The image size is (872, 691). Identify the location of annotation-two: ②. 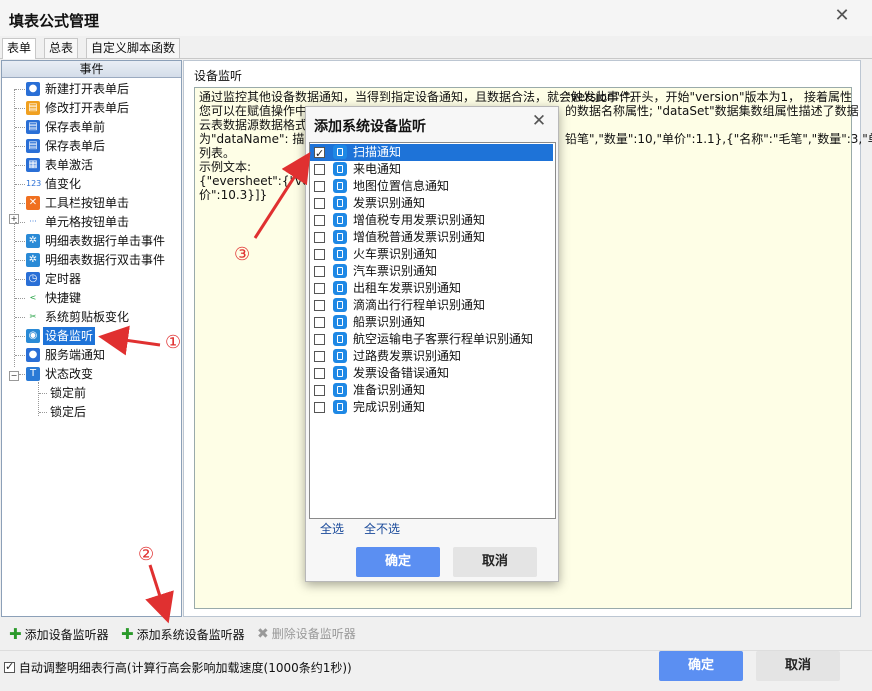
(146, 554).